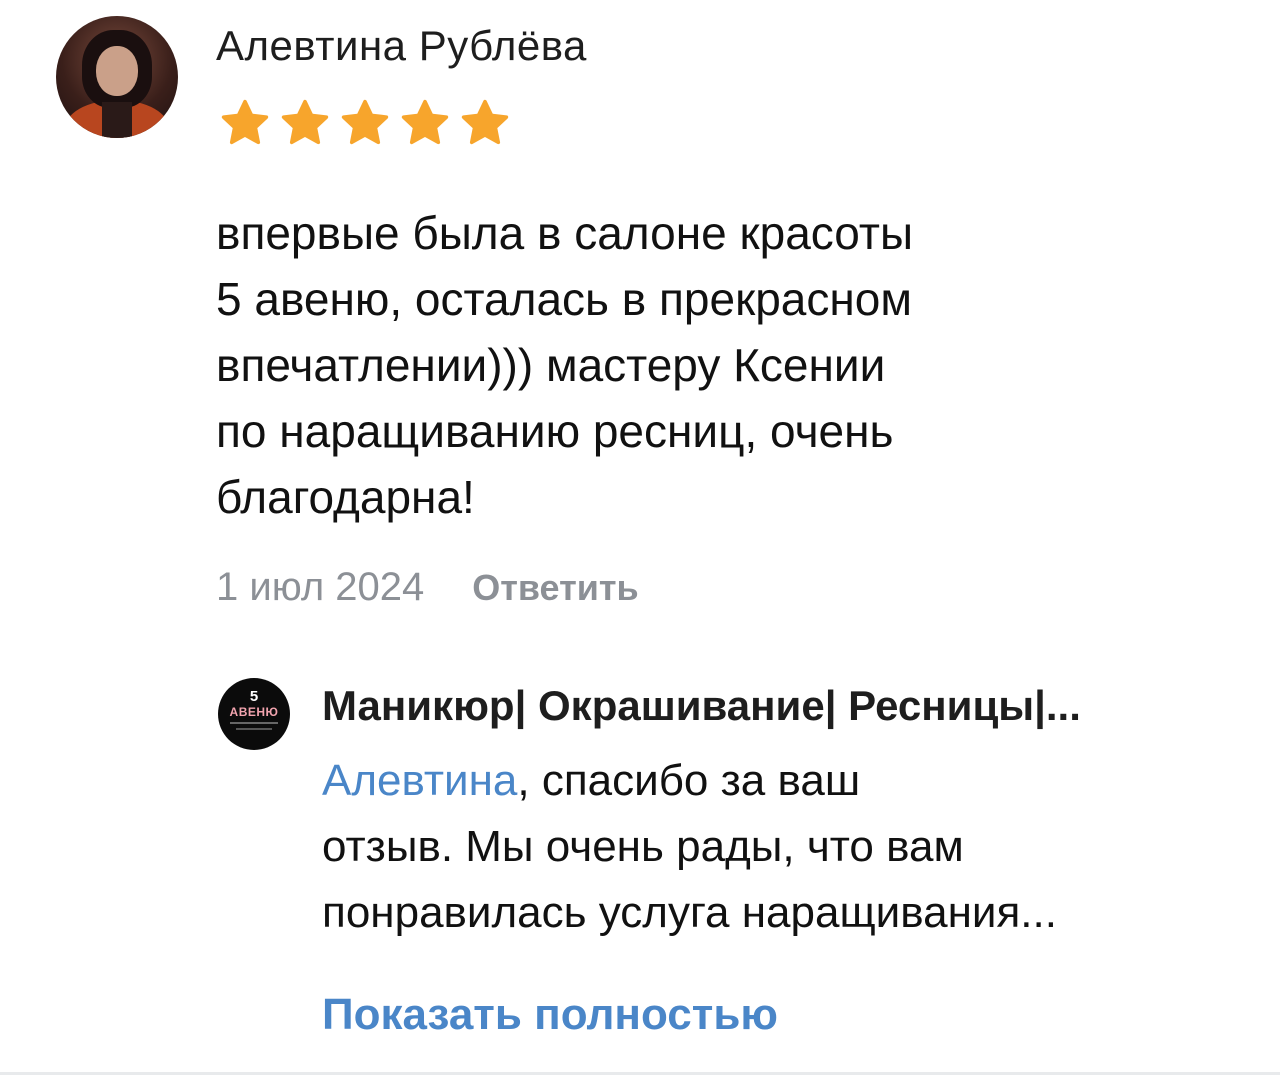 The width and height of the screenshot is (1280, 1075). What do you see at coordinates (117, 71) in the screenshot?
I see `avatar-face` at bounding box center [117, 71].